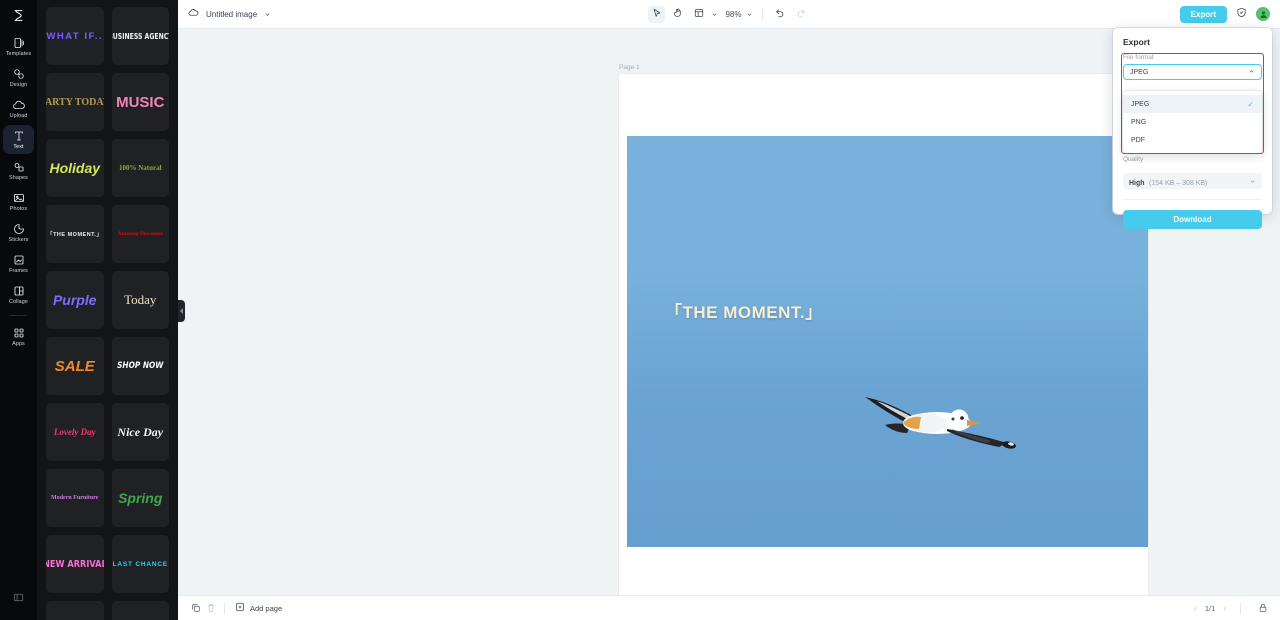 The width and height of the screenshot is (1280, 620). I want to click on canvas-photo-text: 「THE MOMENT.」, so click(744, 310).